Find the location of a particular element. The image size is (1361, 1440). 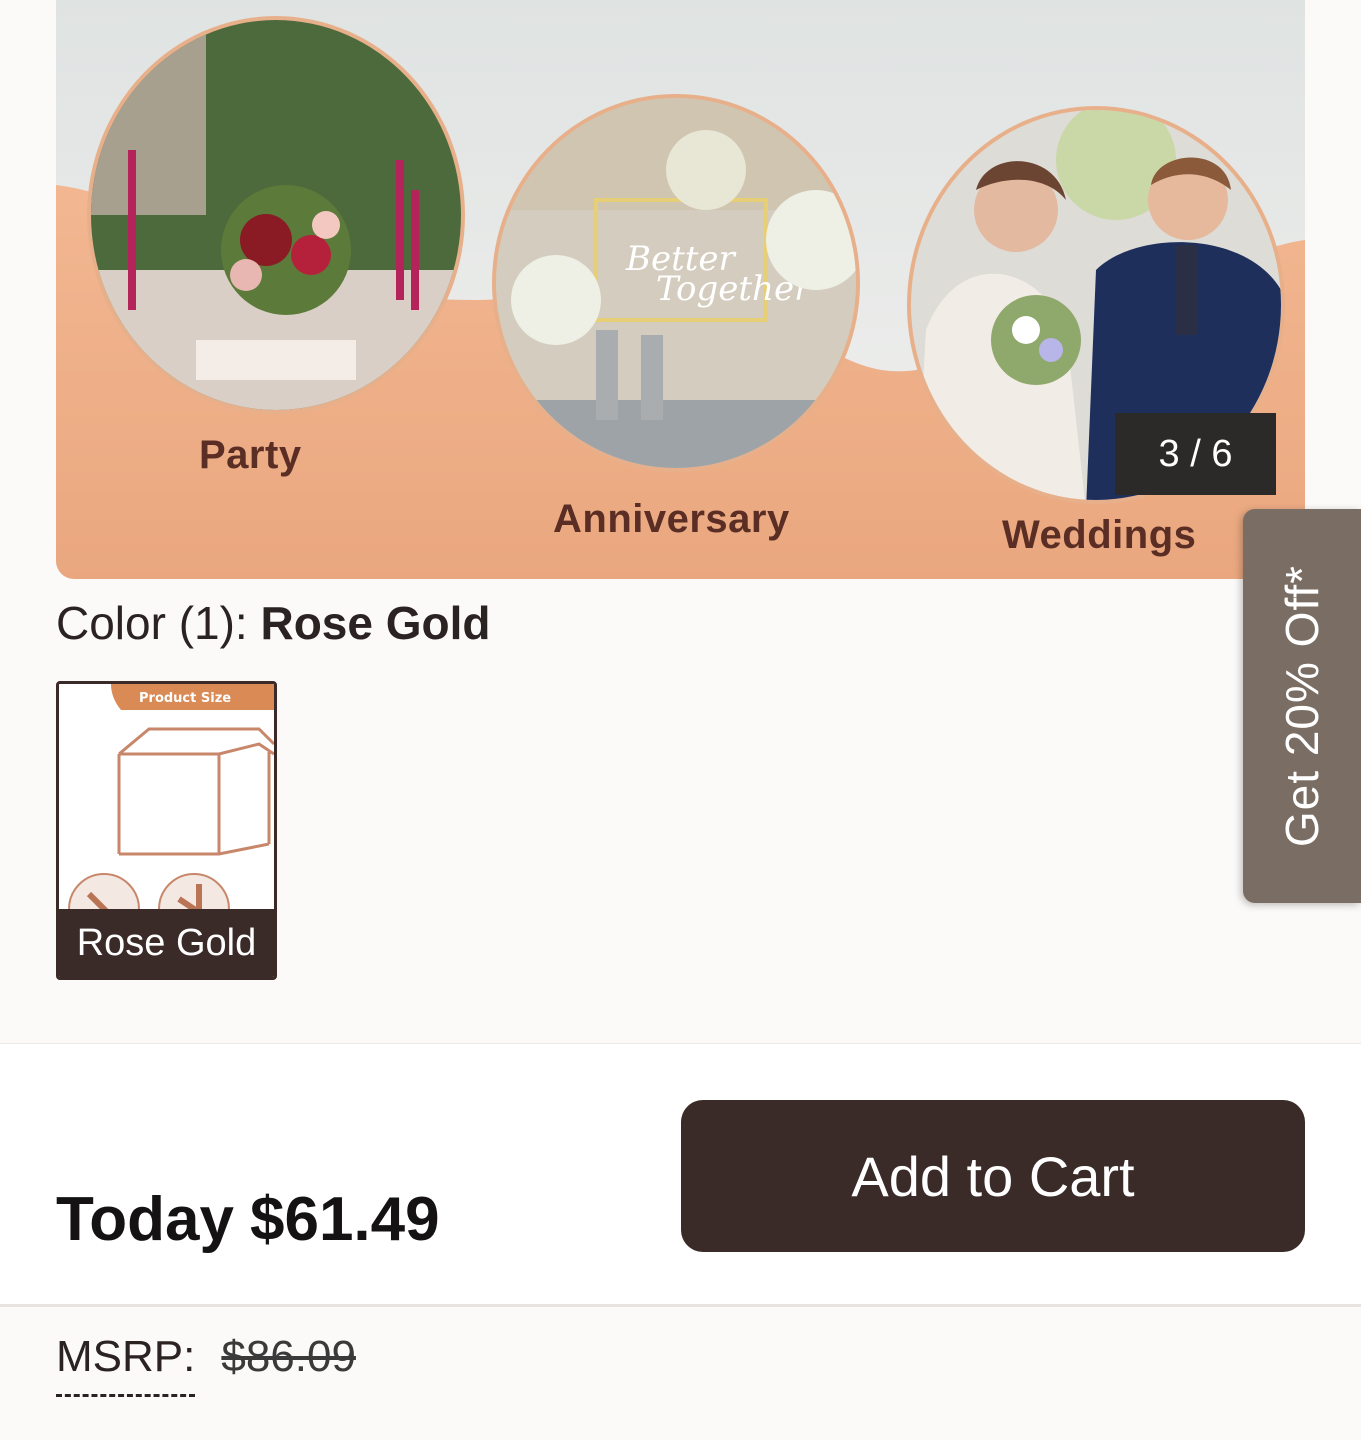

promo-tab-text: Get 20% Off* is located at coordinates (1302, 706).